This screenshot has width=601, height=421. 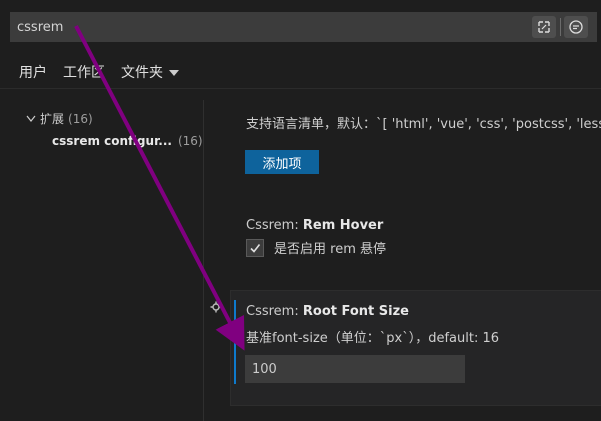 I want to click on rem-hover-checkbox-row: 是否启用 rem 悬停, so click(x=316, y=247).